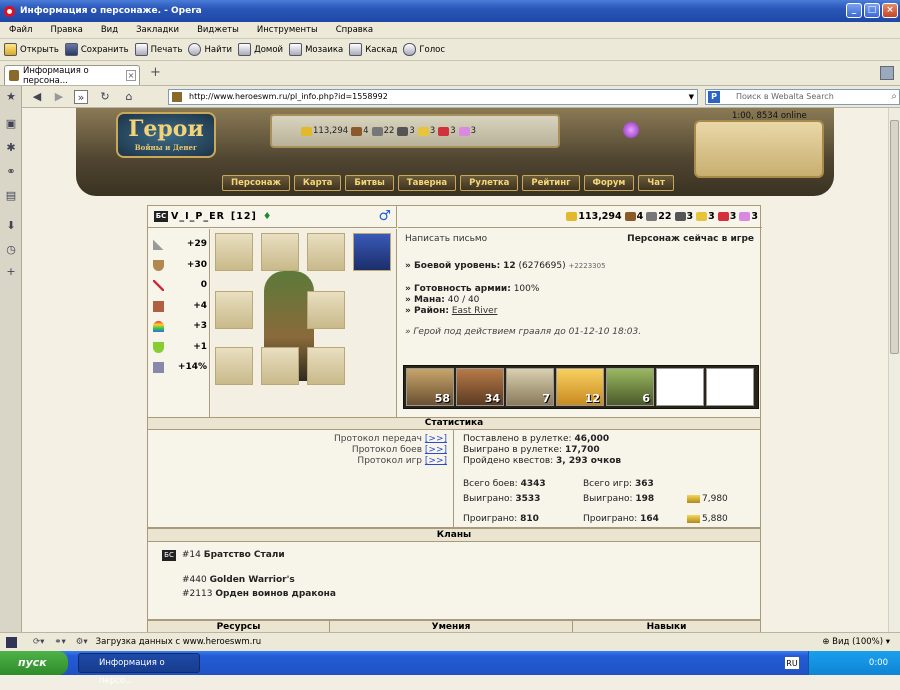 This screenshot has height=690, width=900. What do you see at coordinates (442, 300) in the screenshot?
I see `mana: » Мана: 40 / 40` at bounding box center [442, 300].